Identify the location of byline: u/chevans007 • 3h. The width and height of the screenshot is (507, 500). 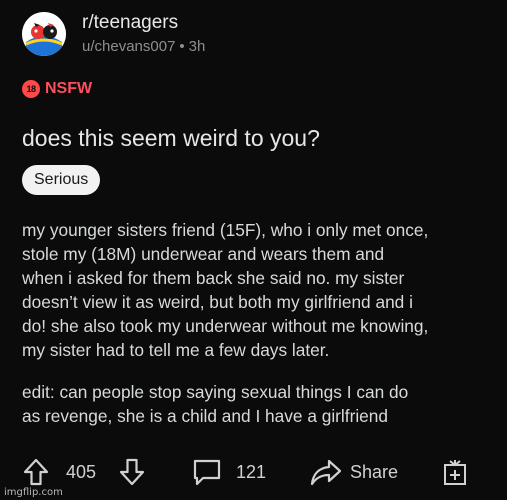
(143, 47).